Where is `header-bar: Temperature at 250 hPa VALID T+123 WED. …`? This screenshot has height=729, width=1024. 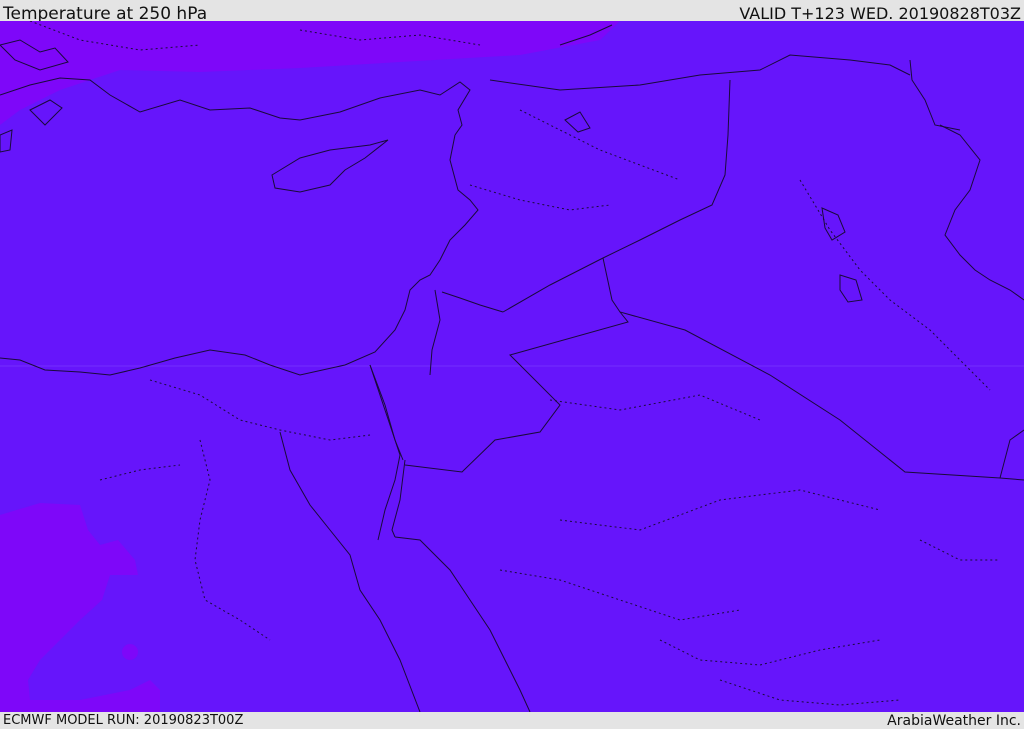 header-bar: Temperature at 250 hPa VALID T+123 WED. … is located at coordinates (512, 12).